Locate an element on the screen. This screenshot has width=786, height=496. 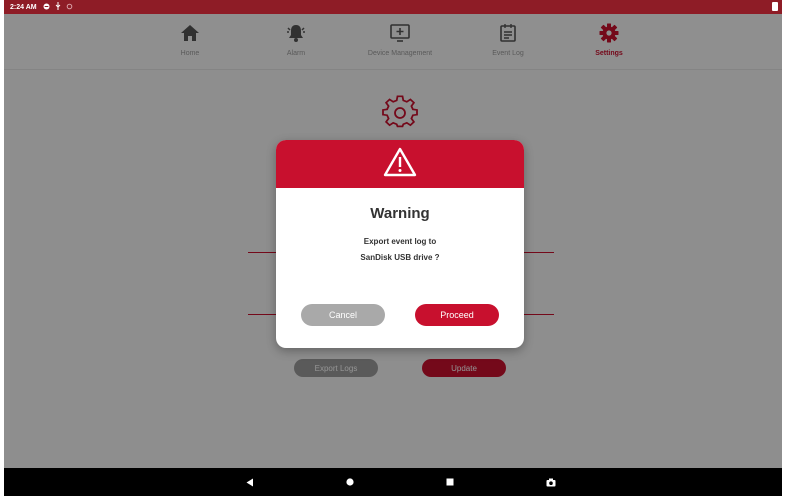
screenshot-icon is located at coordinates (551, 482).